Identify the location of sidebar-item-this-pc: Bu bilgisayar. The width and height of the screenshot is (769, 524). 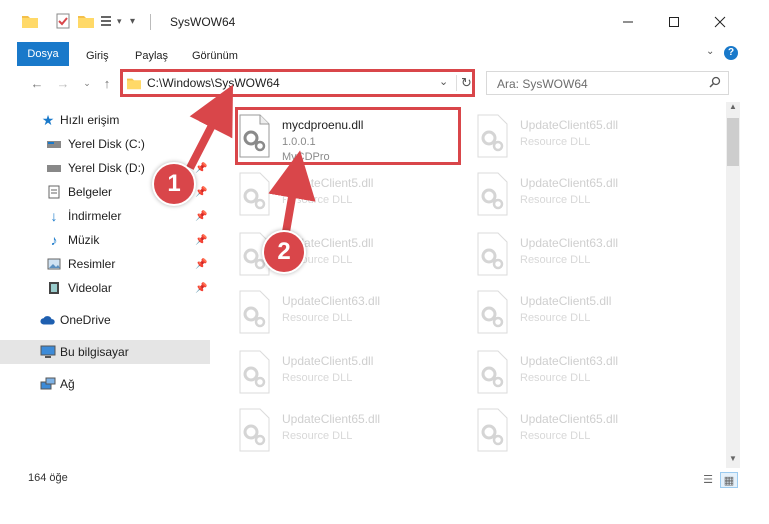
(105, 352).